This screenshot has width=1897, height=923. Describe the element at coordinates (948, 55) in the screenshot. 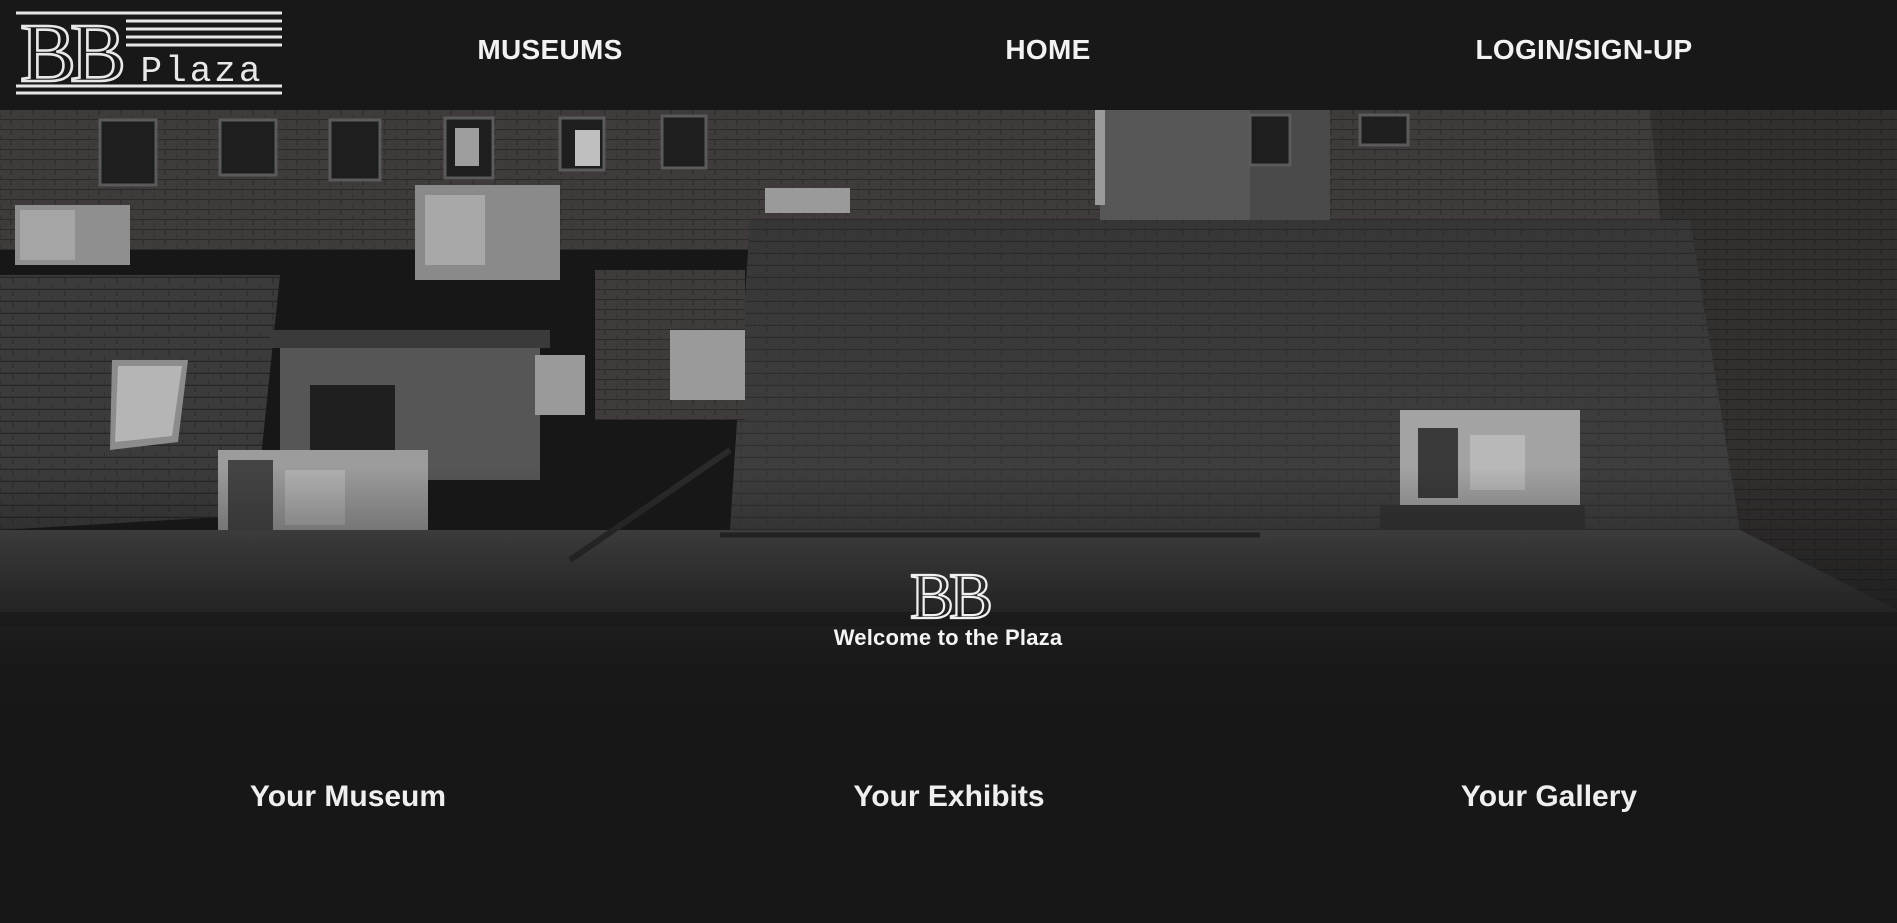

I see `top-nav-bar: BB Plaza MUSEUMS HOME LOGIN/SIGN-UP` at that location.